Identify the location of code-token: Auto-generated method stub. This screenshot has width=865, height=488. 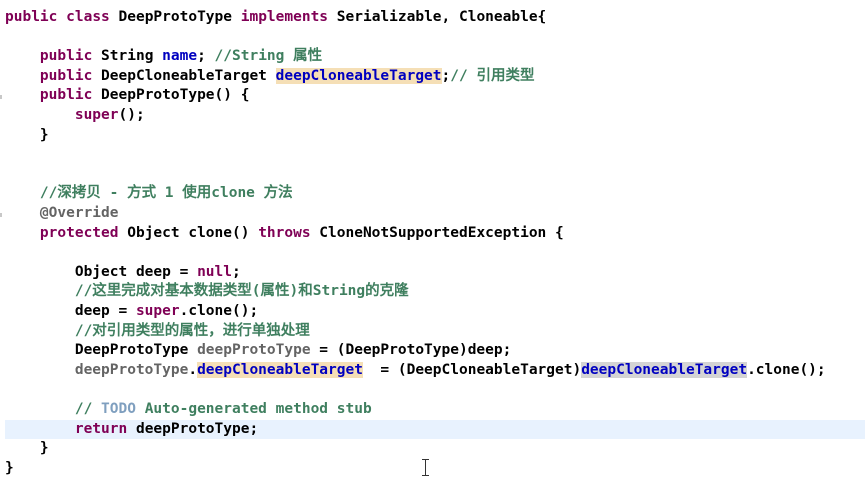
(253, 409).